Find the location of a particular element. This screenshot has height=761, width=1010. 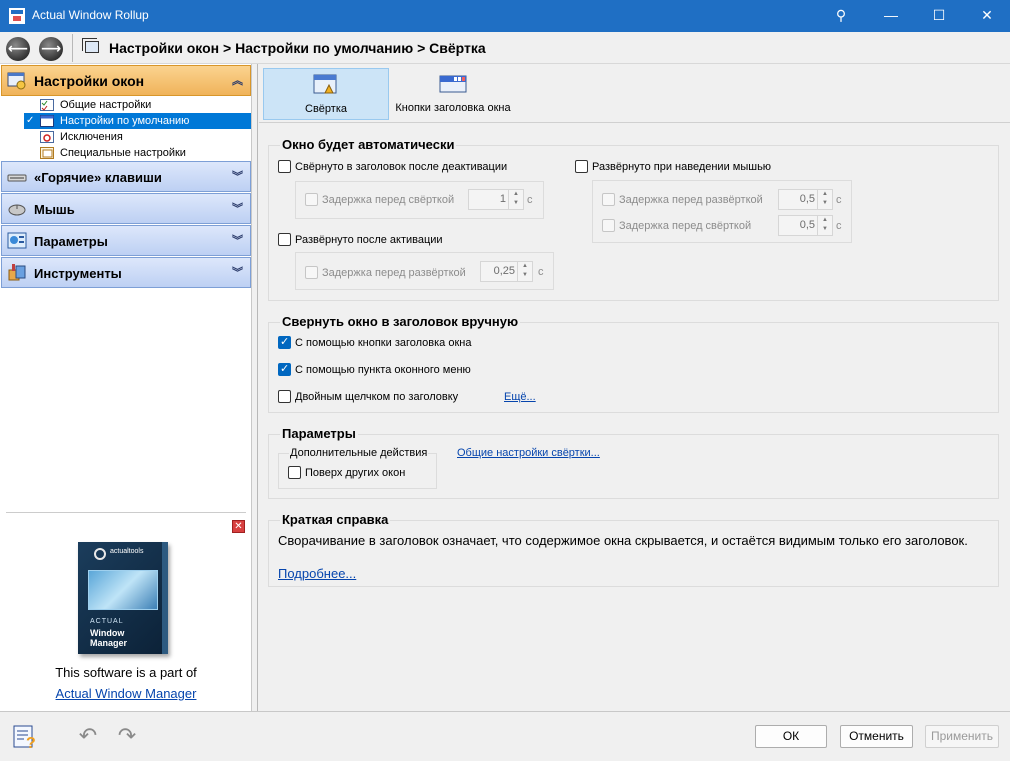

unroll-on-hover-checkbox: Развёрнуто при наведении мышью is located at coordinates (673, 167).